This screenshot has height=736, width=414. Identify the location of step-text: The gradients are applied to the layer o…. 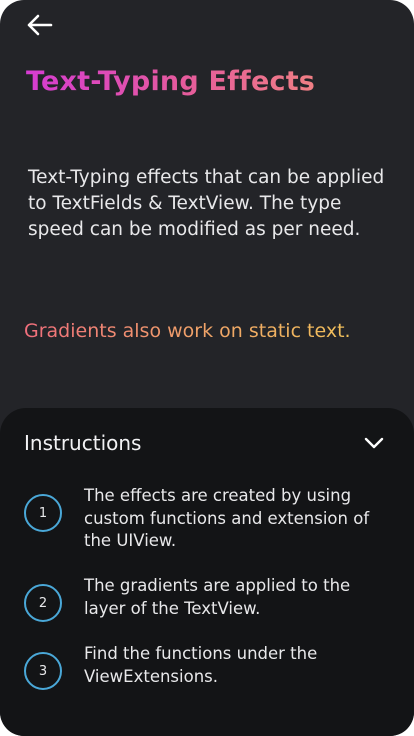
(217, 597).